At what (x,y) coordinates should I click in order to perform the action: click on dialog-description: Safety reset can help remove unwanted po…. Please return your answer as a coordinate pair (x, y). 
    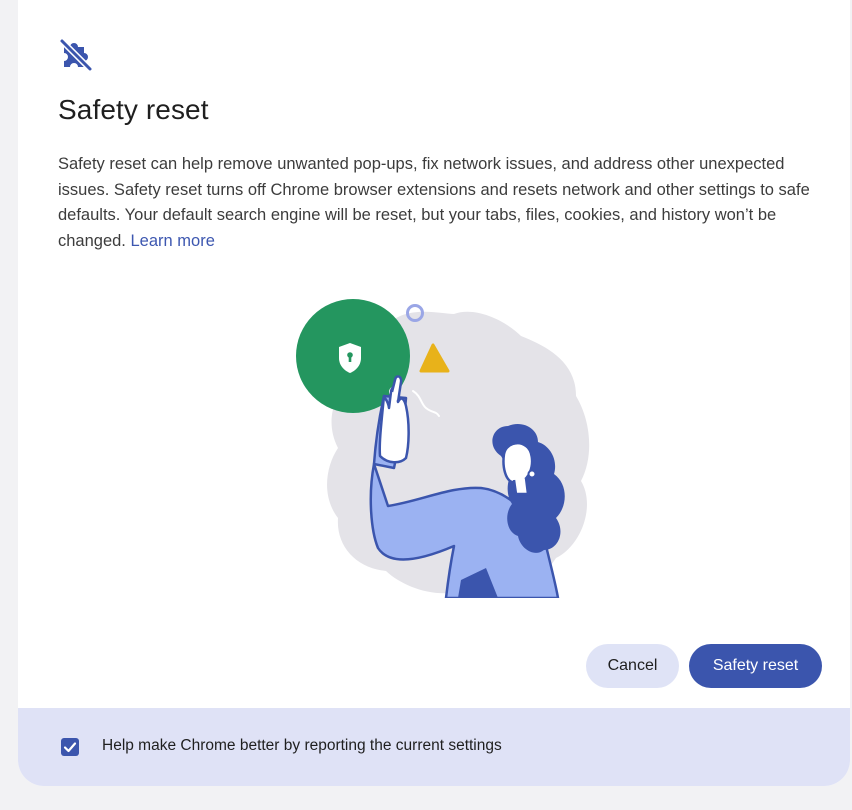
    Looking at the image, I should click on (438, 203).